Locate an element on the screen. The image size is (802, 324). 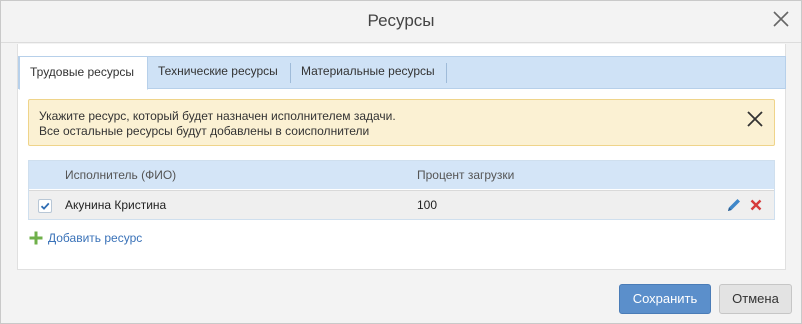
edit-button is located at coordinates (734, 205).